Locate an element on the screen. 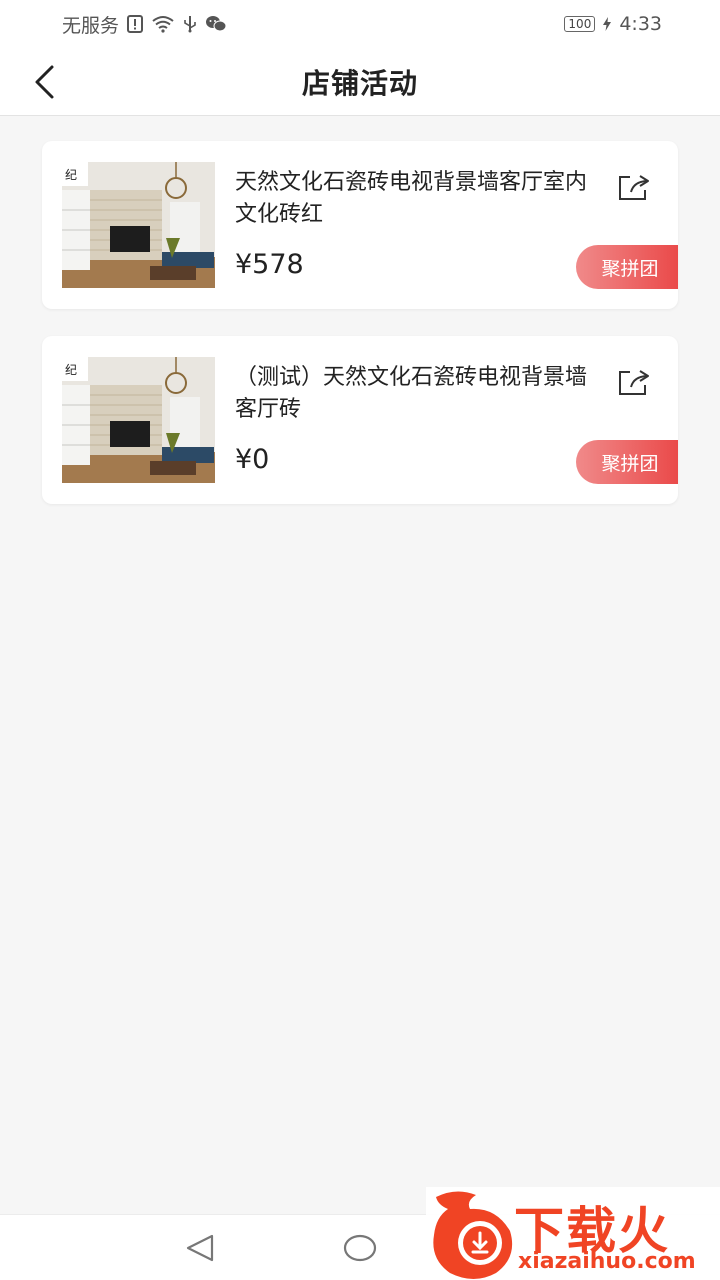 Image resolution: width=720 pixels, height=1280 pixels. flame-logo-icon is located at coordinates (473, 1235).